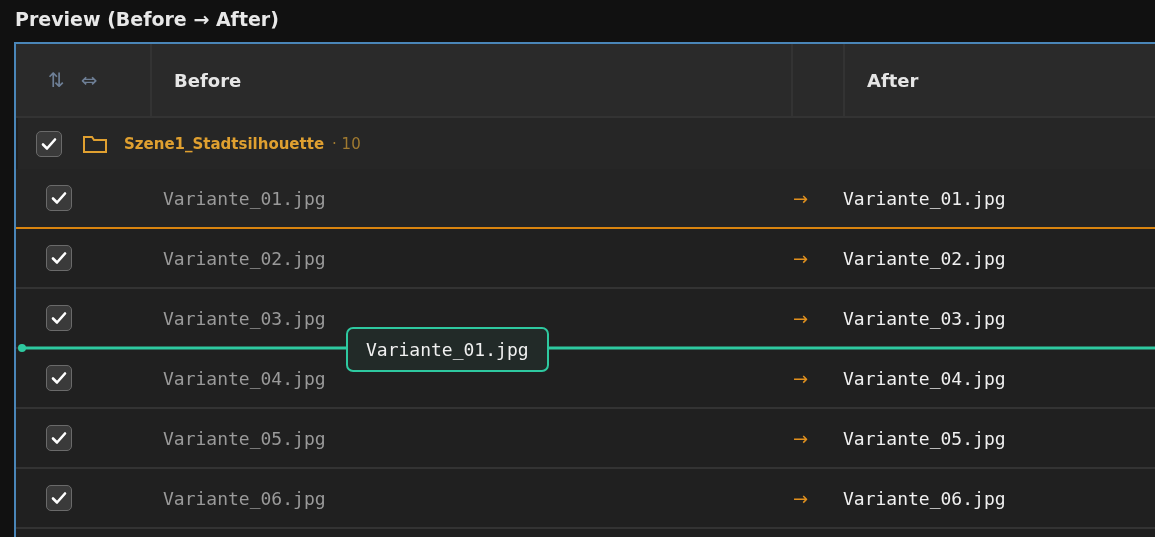 This screenshot has width=1155, height=537. I want to click on after-filename: Variante_05.jpg, so click(924, 438).